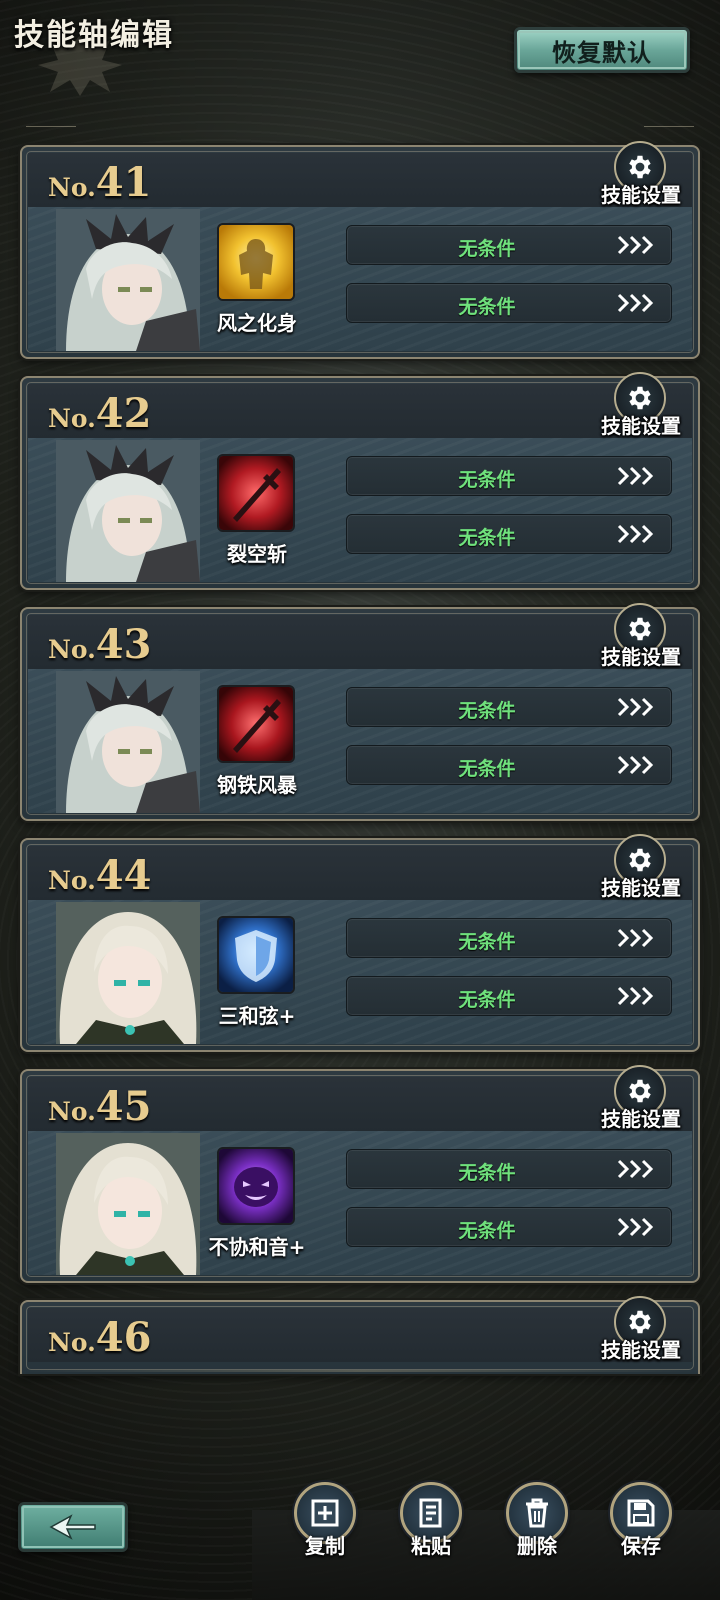  What do you see at coordinates (94, 35) in the screenshot?
I see `page-title: 技能轴编辑` at bounding box center [94, 35].